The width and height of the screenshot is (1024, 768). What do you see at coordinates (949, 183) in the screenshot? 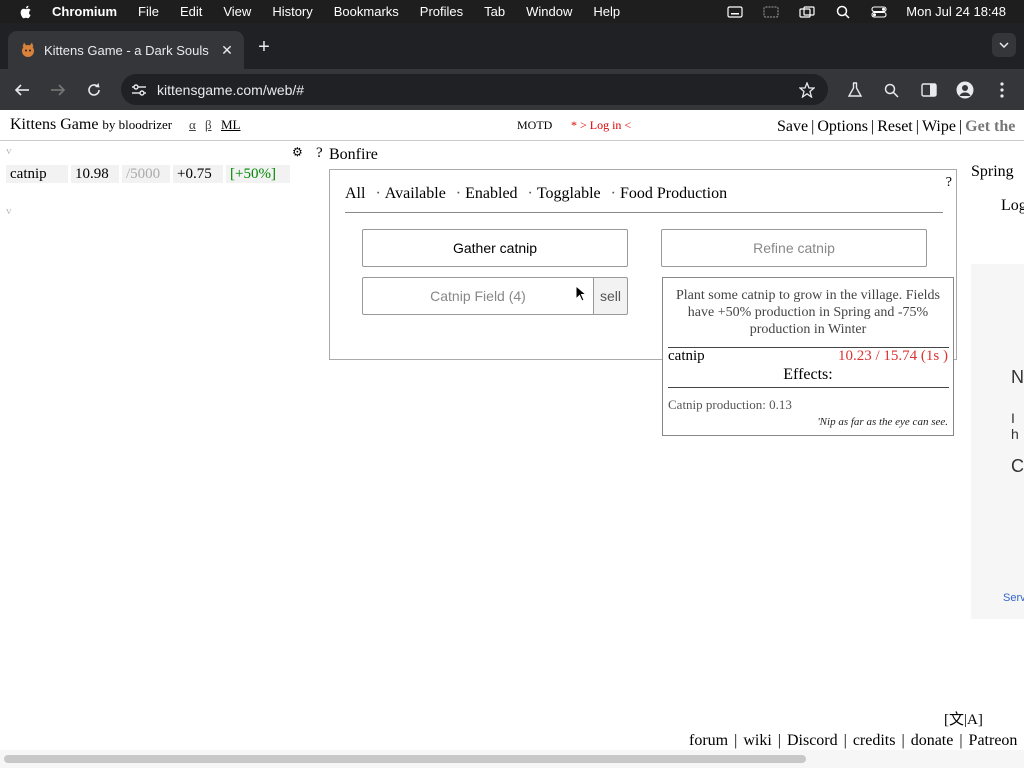
I see `panel-help-icon: ?` at bounding box center [949, 183].